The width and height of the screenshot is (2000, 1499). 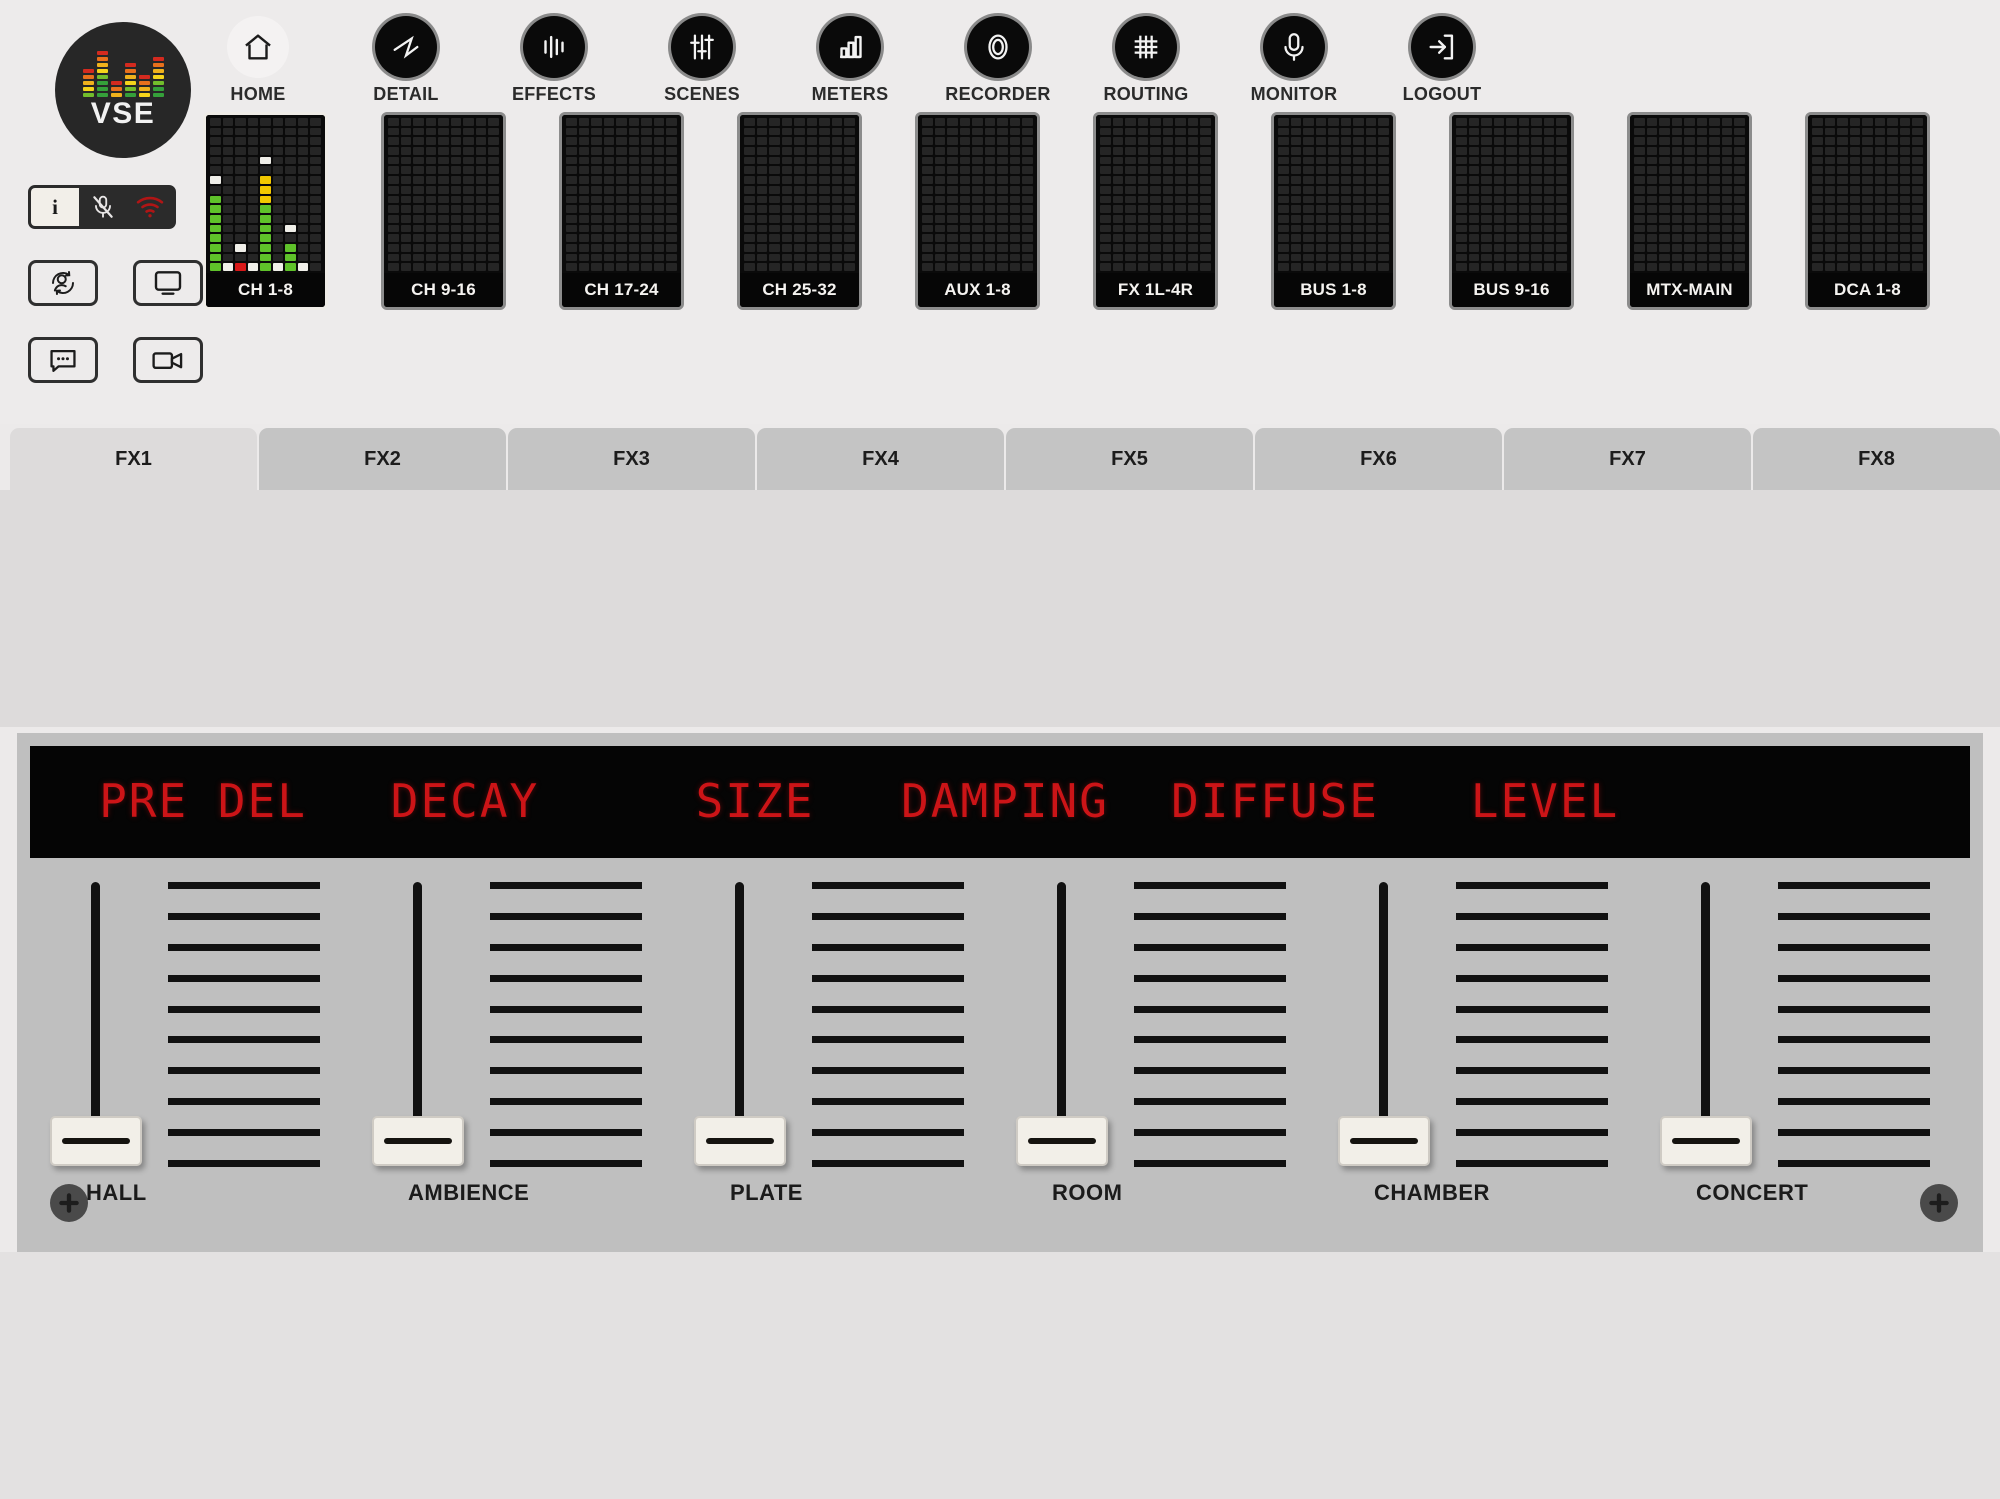 What do you see at coordinates (443, 211) in the screenshot?
I see `meter-panel-ch-9-16: CH 9-16` at bounding box center [443, 211].